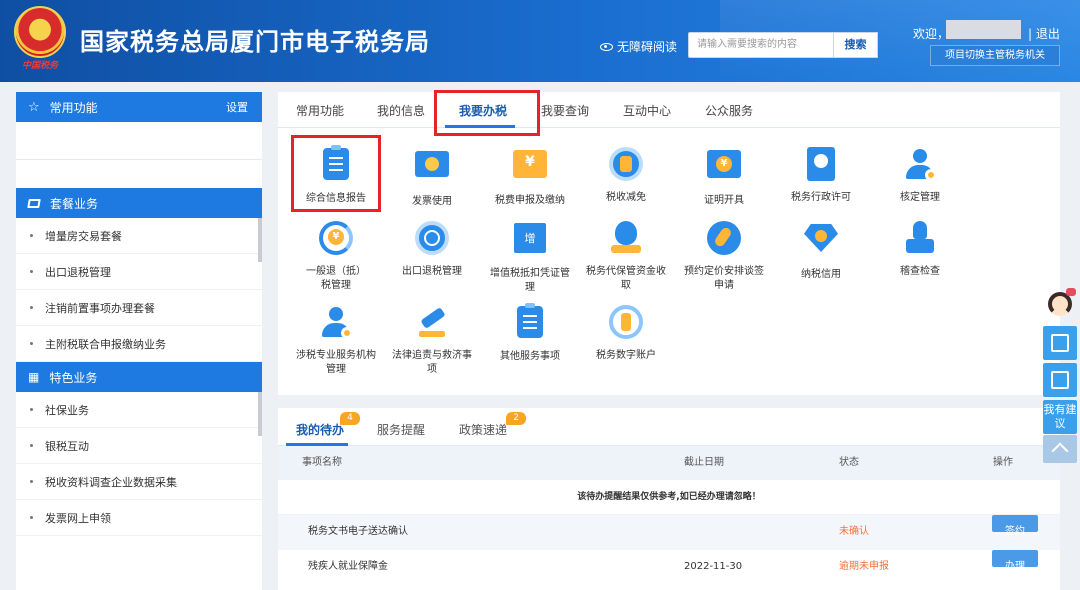 The height and width of the screenshot is (590, 1080). Describe the element at coordinates (401, 110) in the screenshot. I see `tab-my-info: 我的信息` at that location.